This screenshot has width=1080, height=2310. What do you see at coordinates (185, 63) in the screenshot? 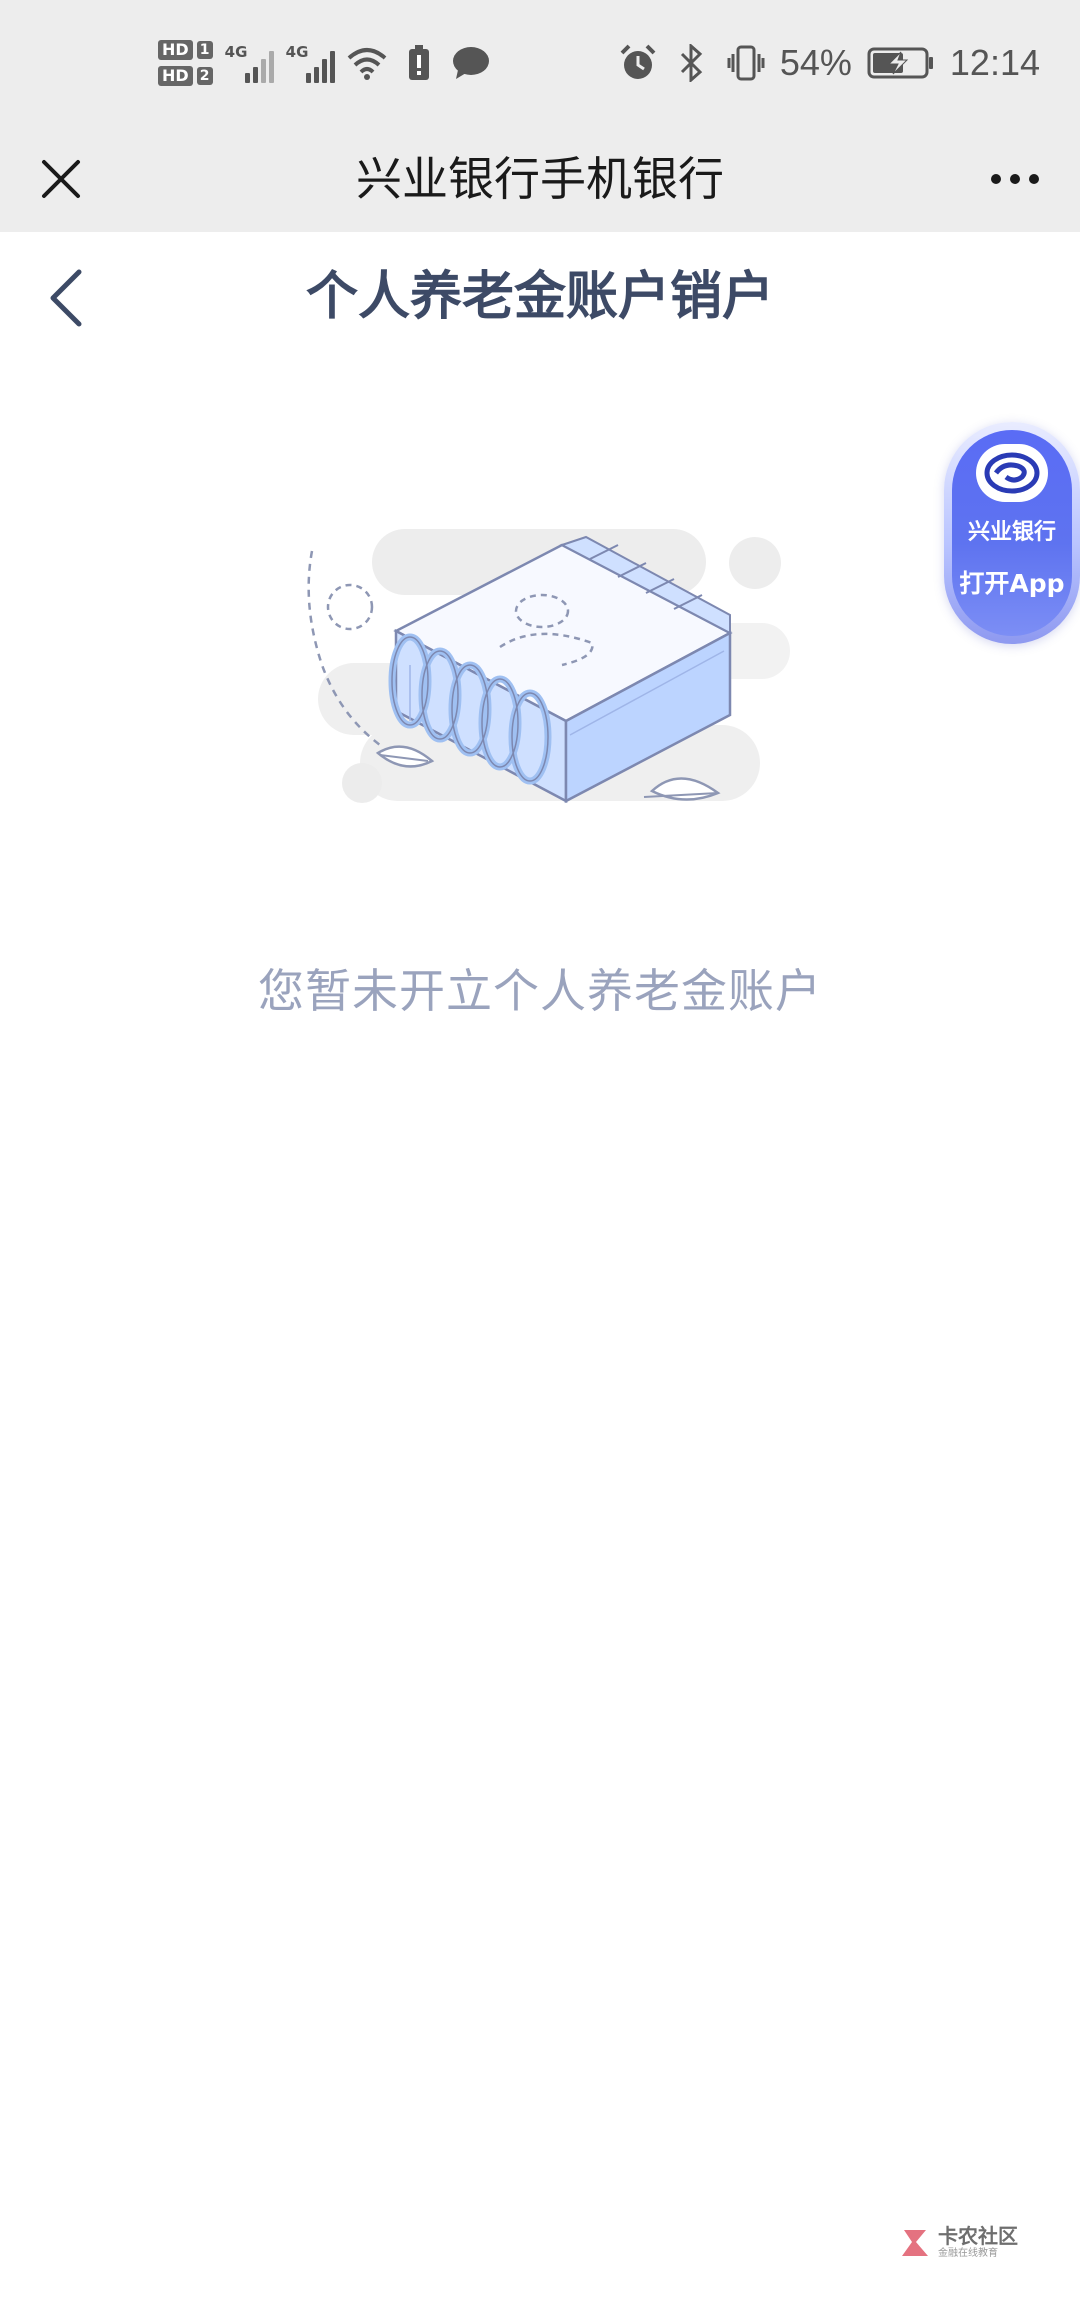
I see `sim-indicators: HD 1 HD 2` at bounding box center [185, 63].